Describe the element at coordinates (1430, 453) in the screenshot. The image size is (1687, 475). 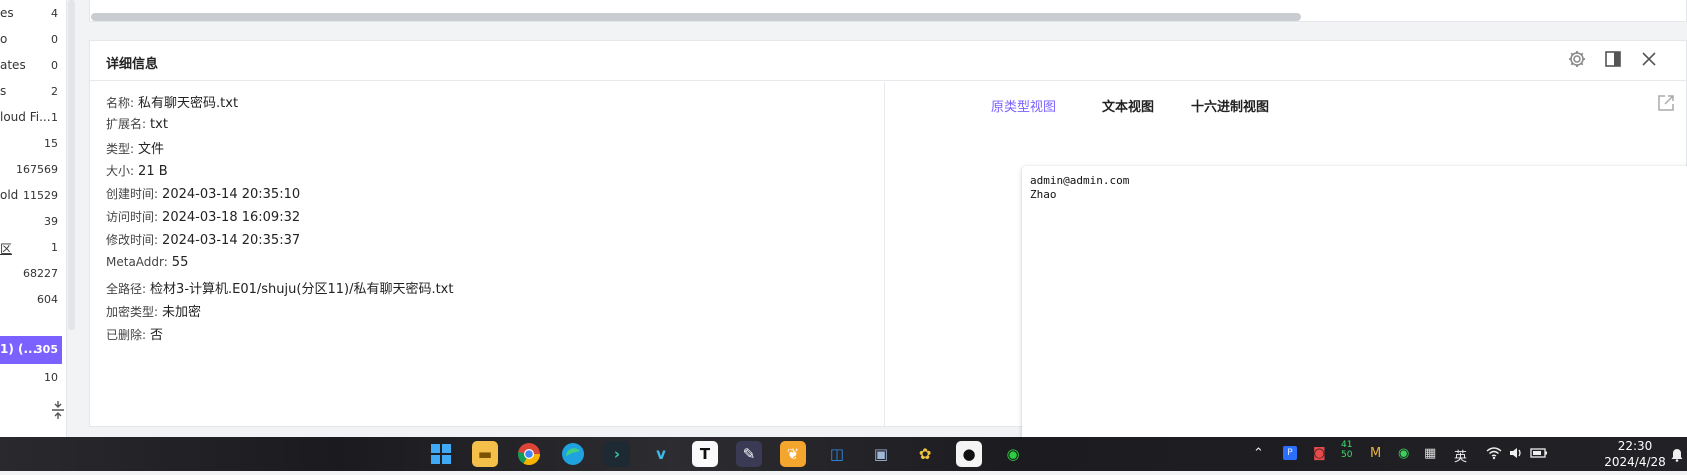
I see `tray-app2-icon: ▦` at that location.